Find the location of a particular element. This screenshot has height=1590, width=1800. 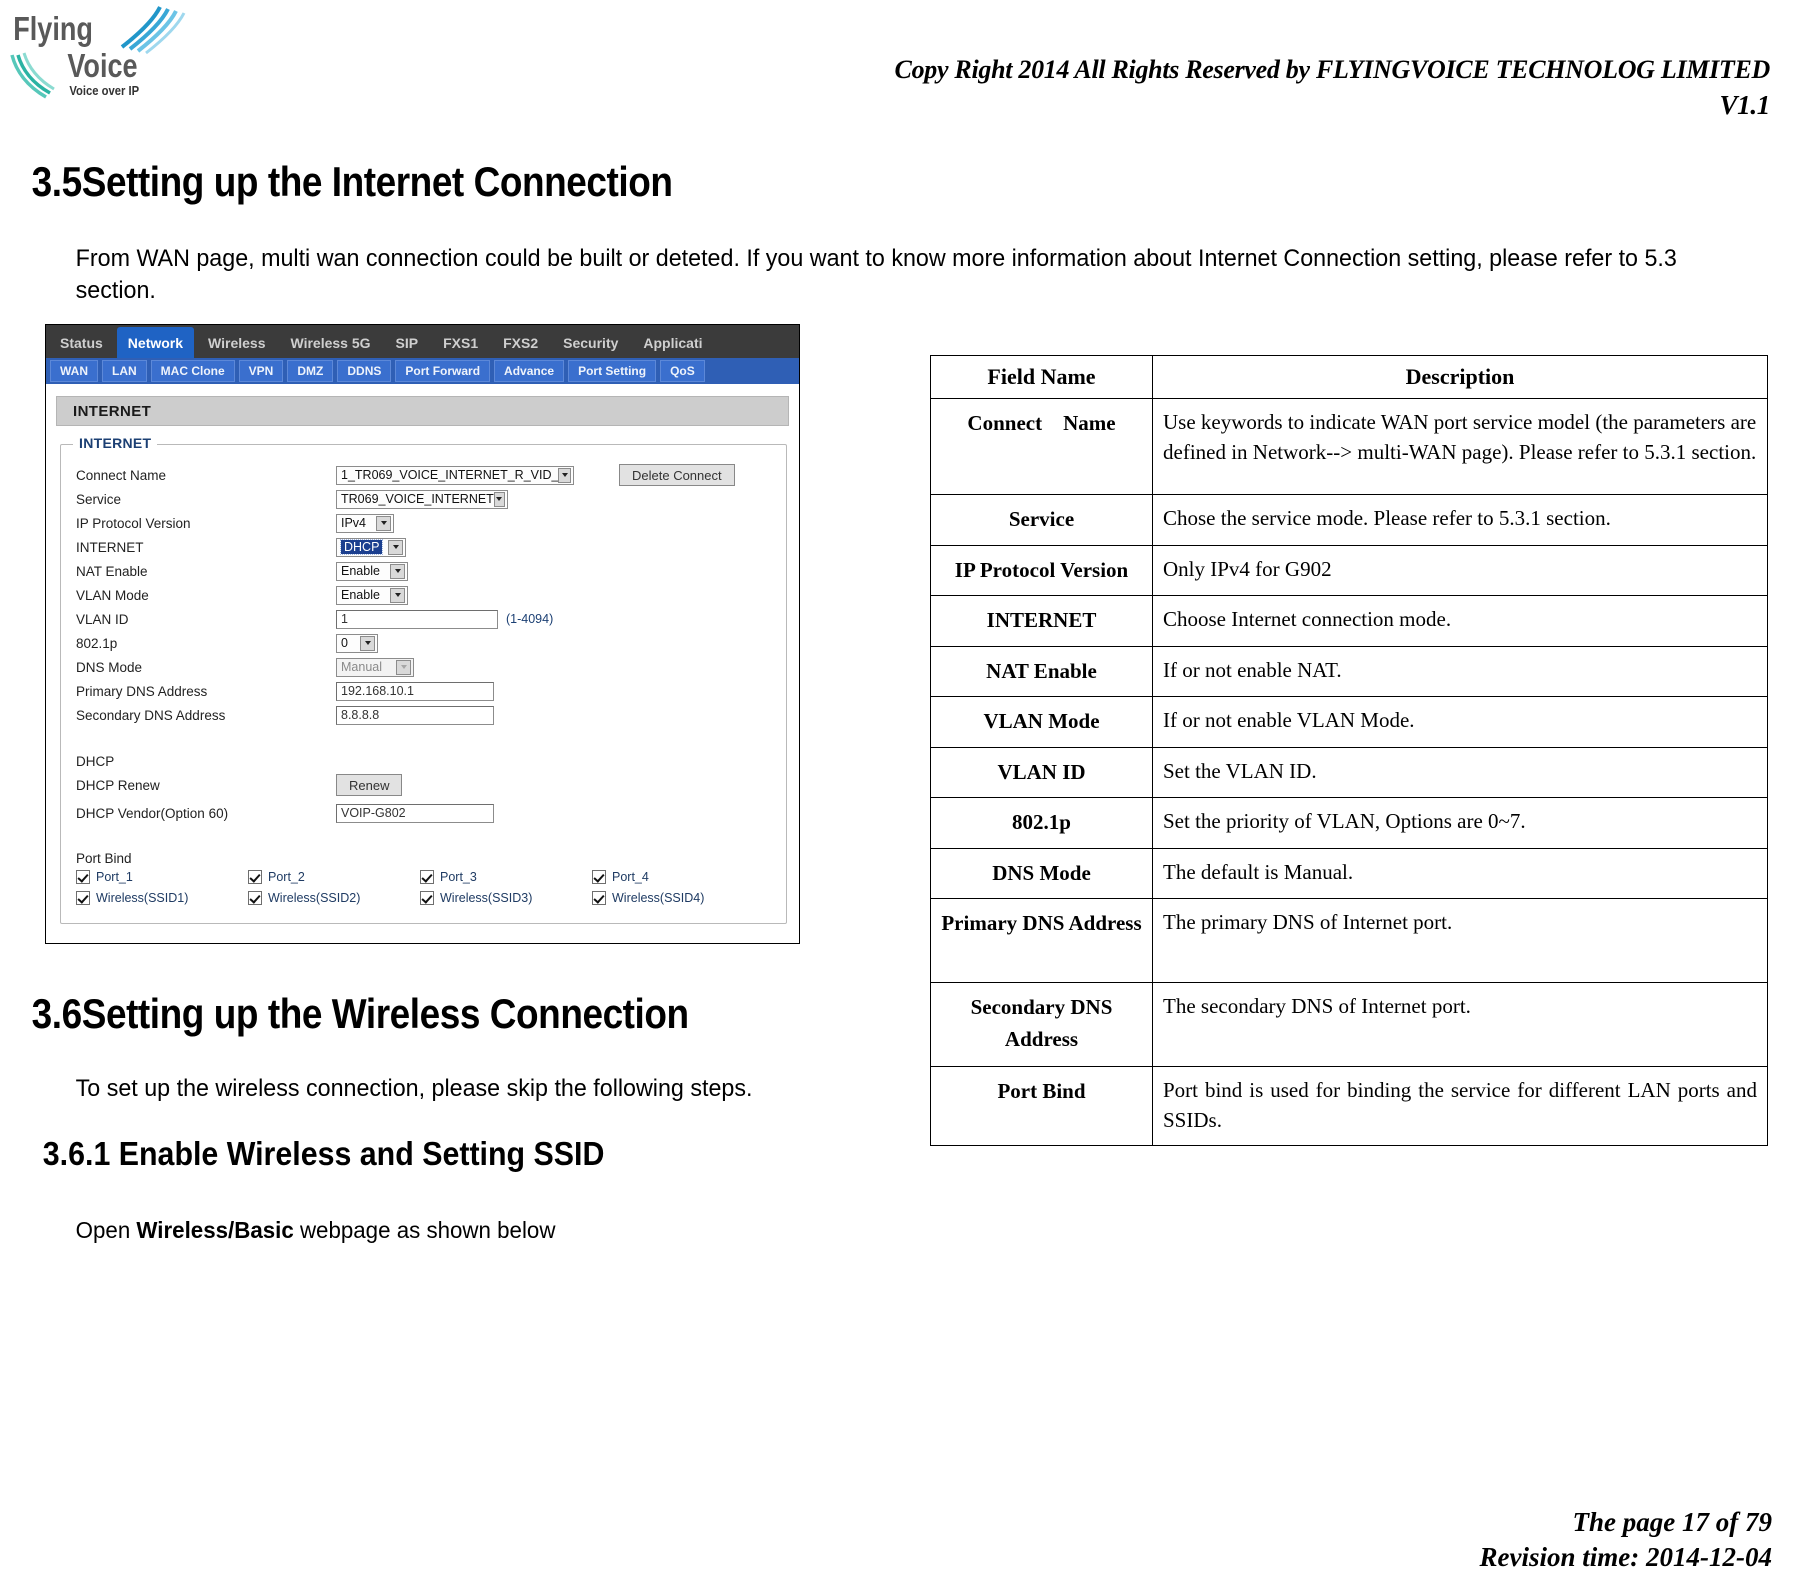

nav-tab-wireless: Wireless is located at coordinates (237, 342).